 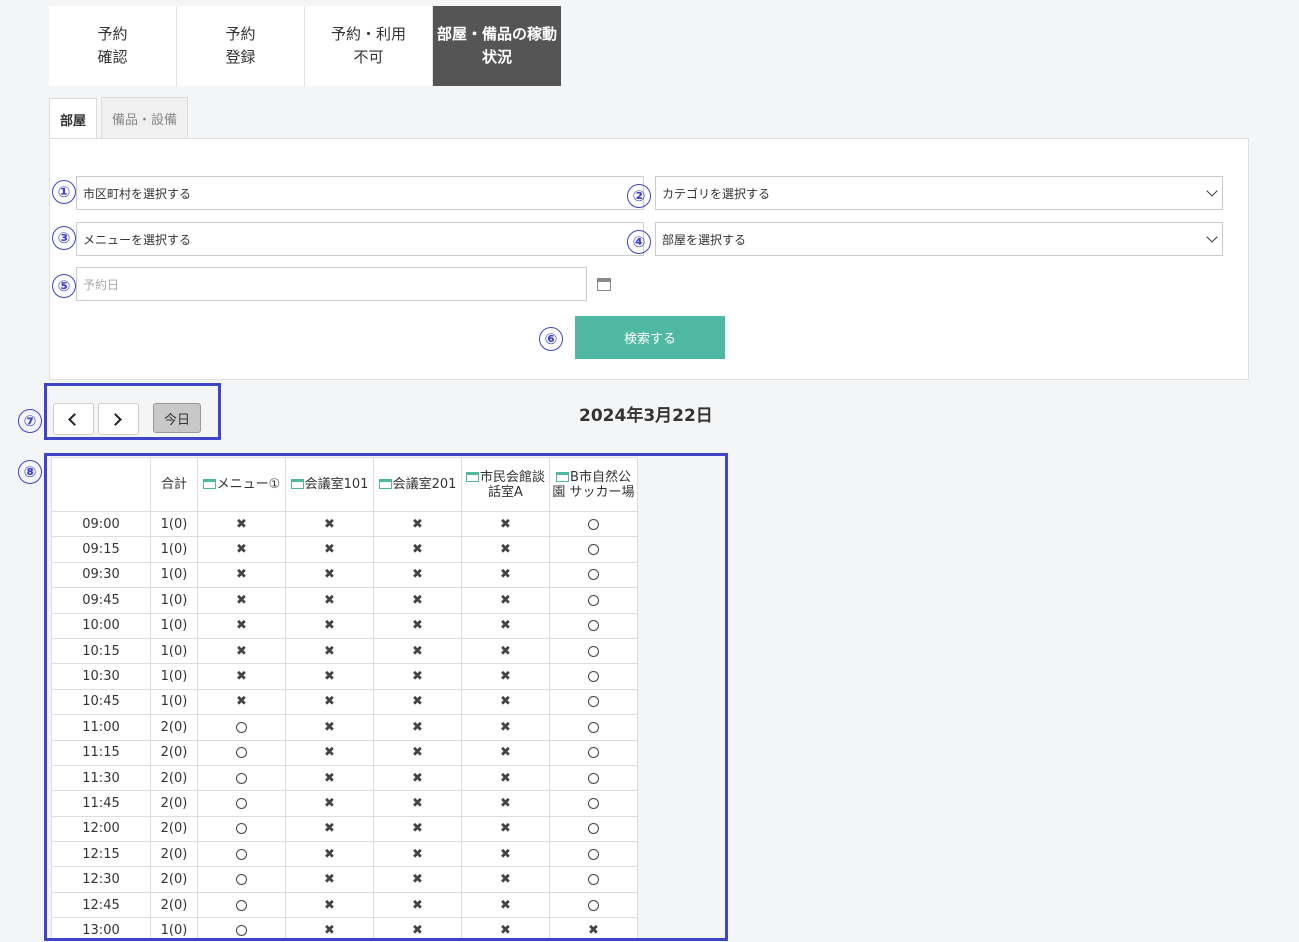 What do you see at coordinates (505, 484) in the screenshot?
I see `room-header: 市民会館談話室A` at bounding box center [505, 484].